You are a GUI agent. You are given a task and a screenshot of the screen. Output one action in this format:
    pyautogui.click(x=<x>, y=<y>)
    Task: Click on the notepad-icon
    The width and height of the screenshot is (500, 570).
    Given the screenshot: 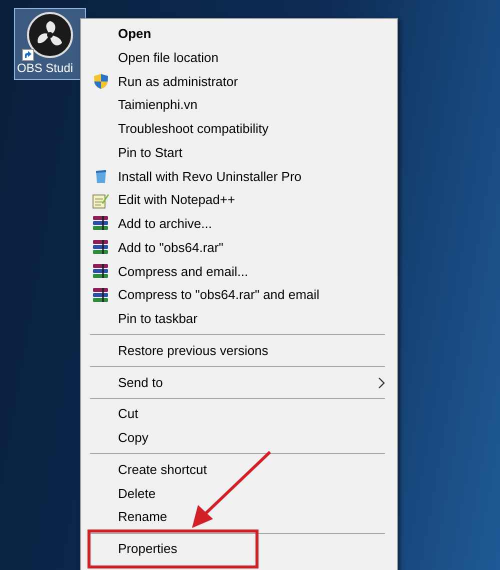 What is the action you would take?
    pyautogui.click(x=100, y=200)
    